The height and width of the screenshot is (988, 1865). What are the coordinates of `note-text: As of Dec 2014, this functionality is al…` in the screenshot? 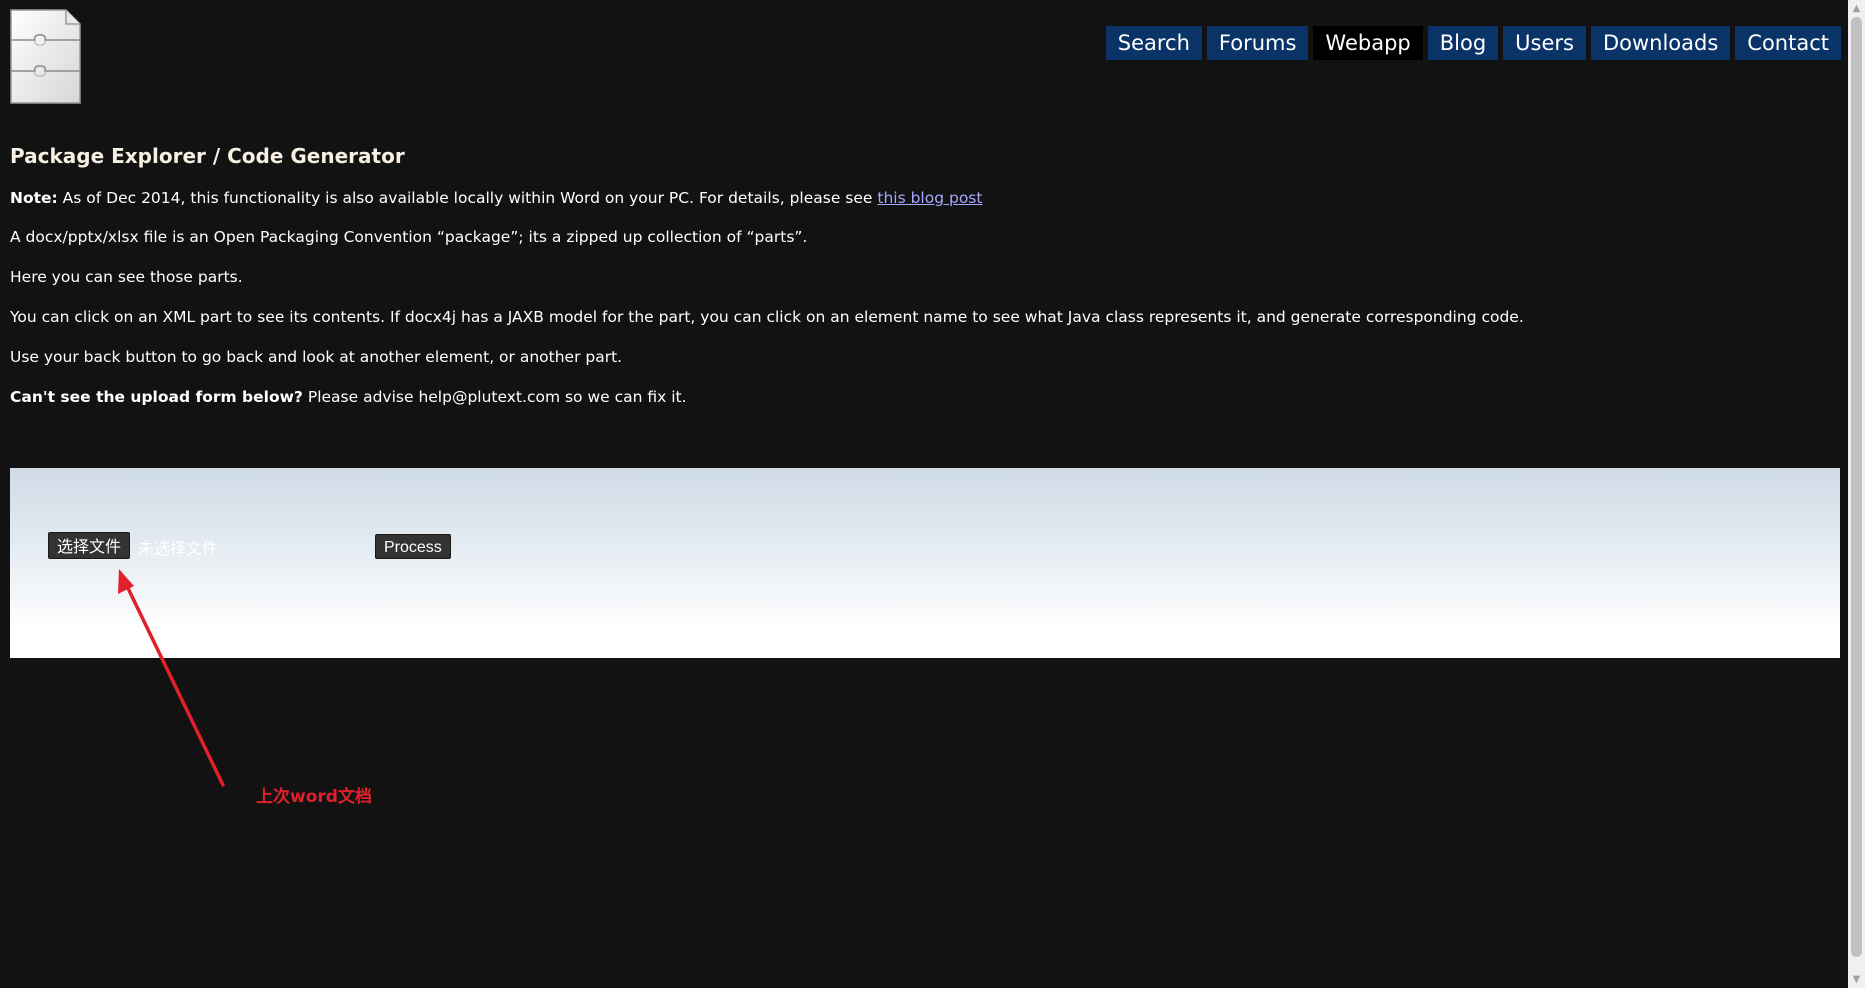 It's located at (467, 198).